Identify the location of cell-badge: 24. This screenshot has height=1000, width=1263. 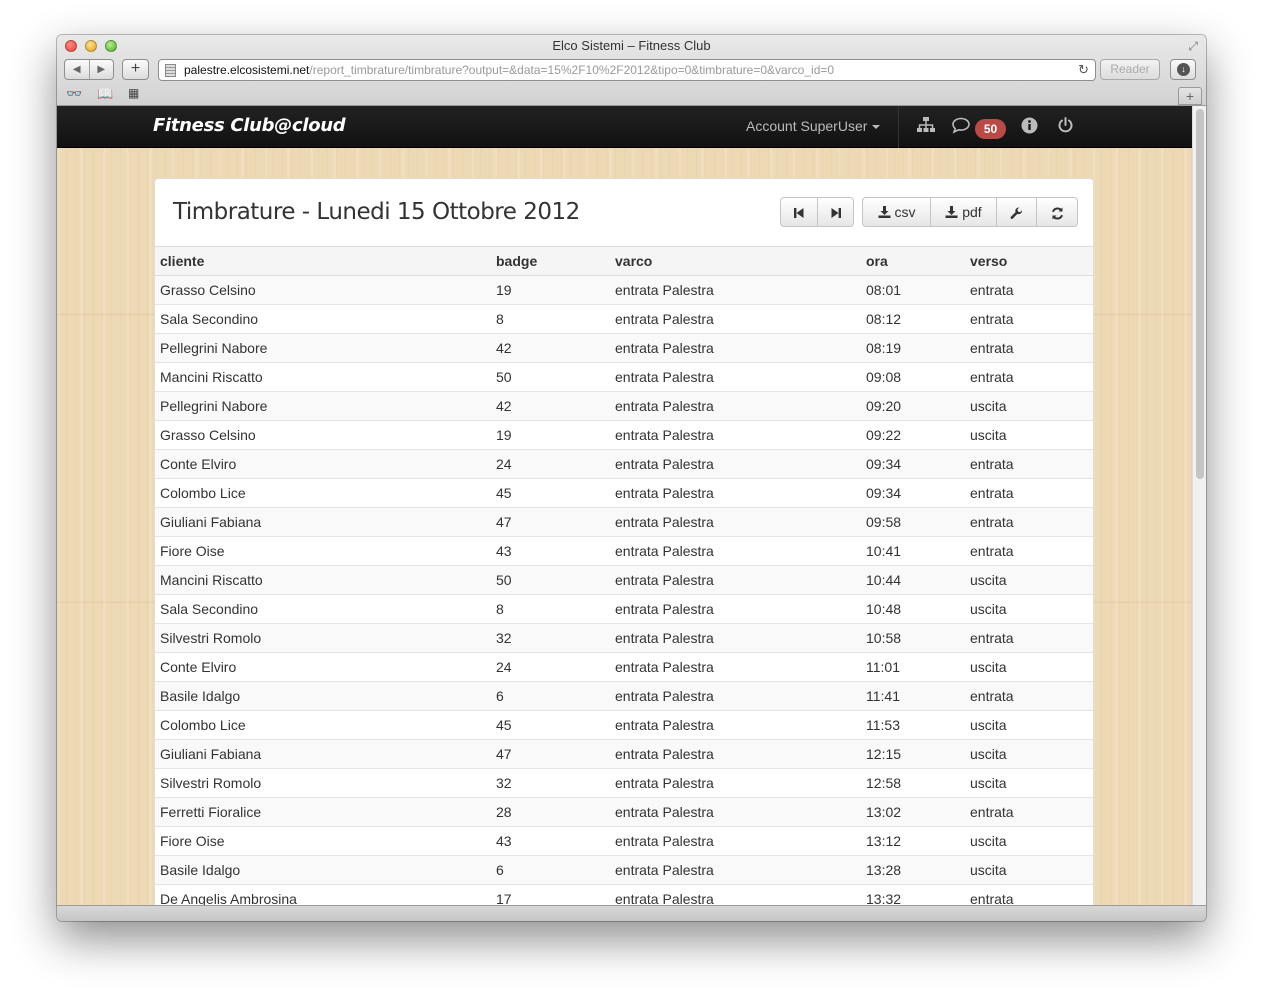
(550, 464).